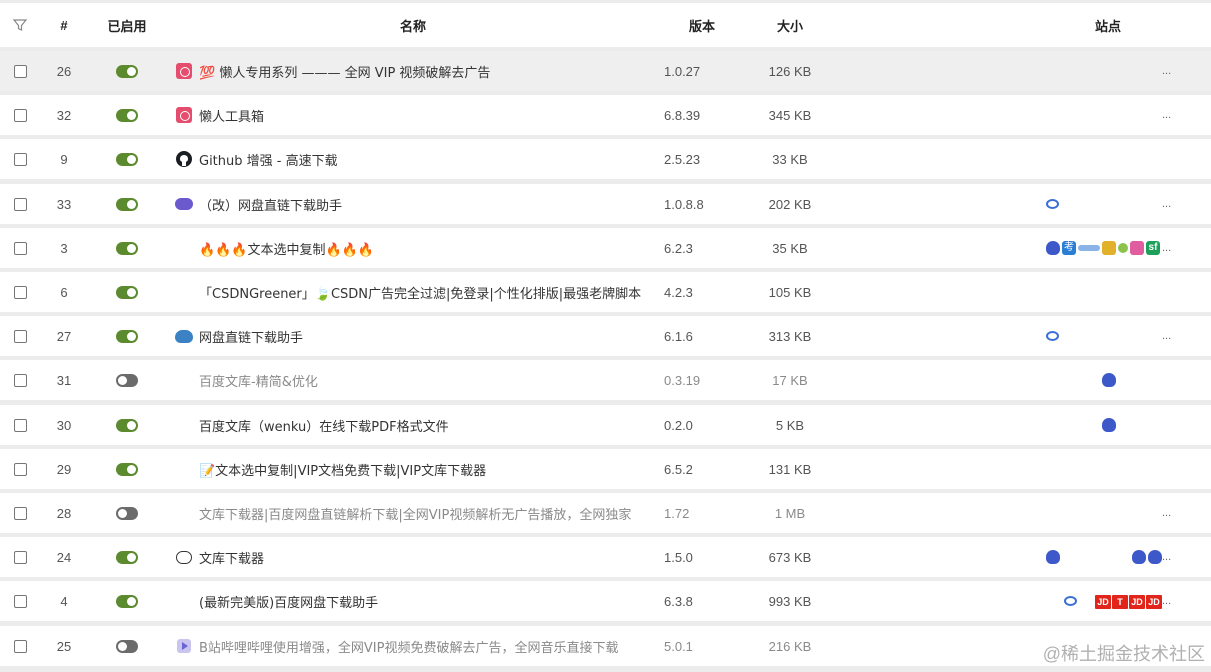 Image resolution: width=1211 pixels, height=672 pixels. I want to click on table-row: 29 📝文本选中复制|VIP文档免费下载|VIP文库下载器 6.5.2 131 KB, so click(605, 469).